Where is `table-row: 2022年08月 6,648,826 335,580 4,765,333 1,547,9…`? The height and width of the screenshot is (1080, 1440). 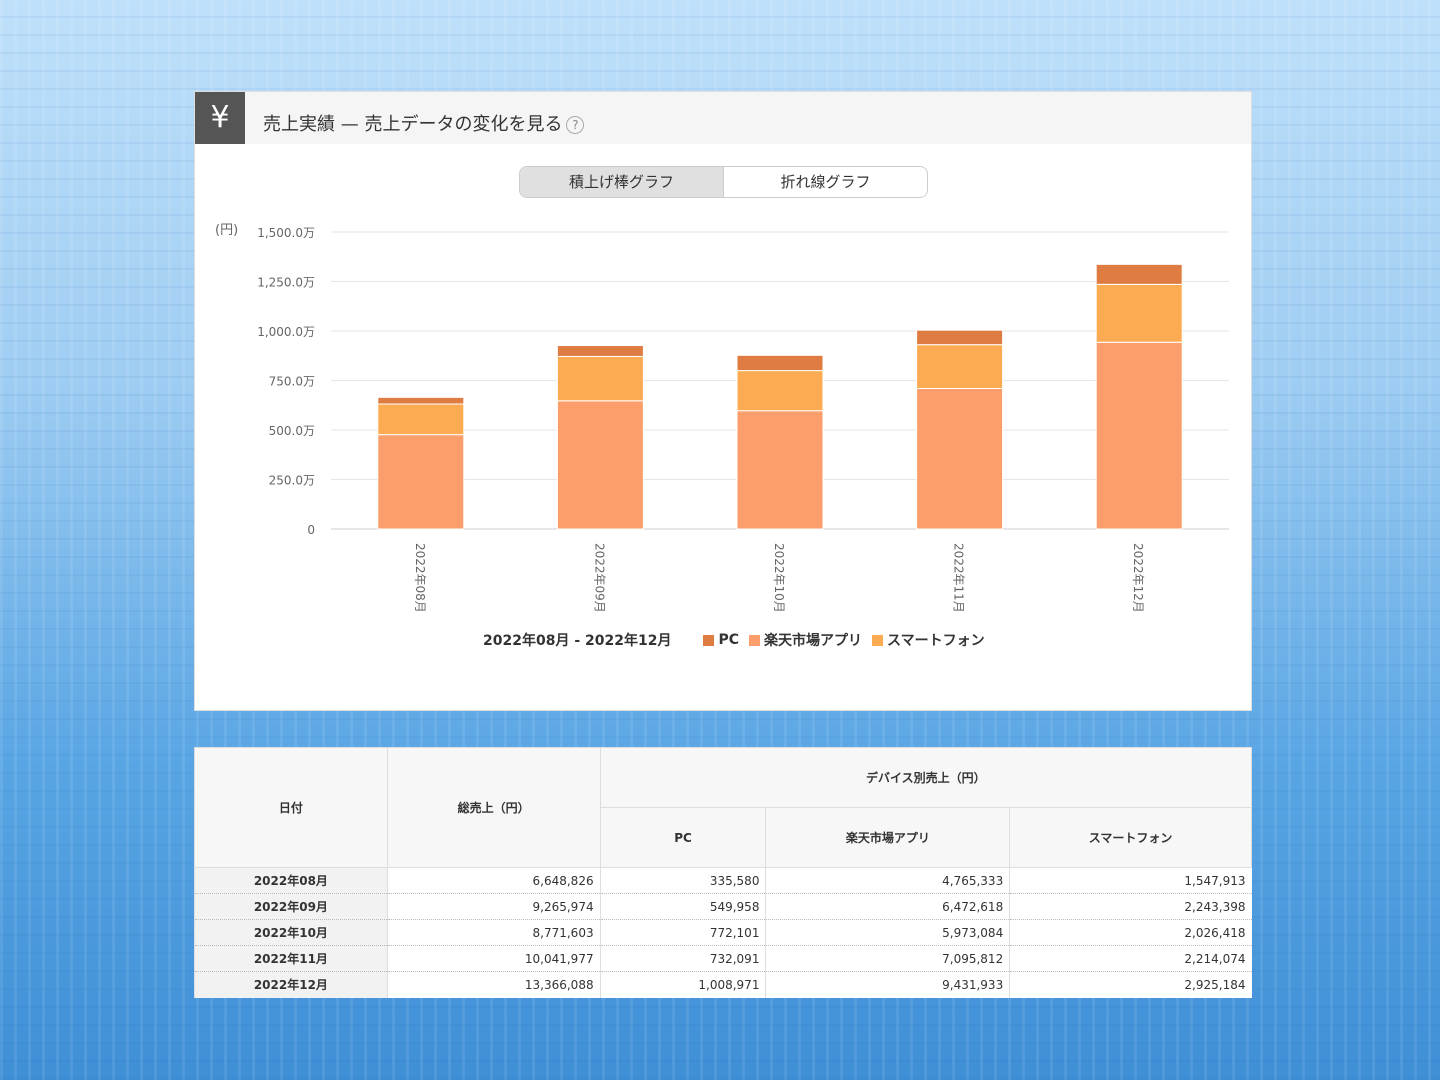
table-row: 2022年08月 6,648,826 335,580 4,765,333 1,547,9… is located at coordinates (723, 880).